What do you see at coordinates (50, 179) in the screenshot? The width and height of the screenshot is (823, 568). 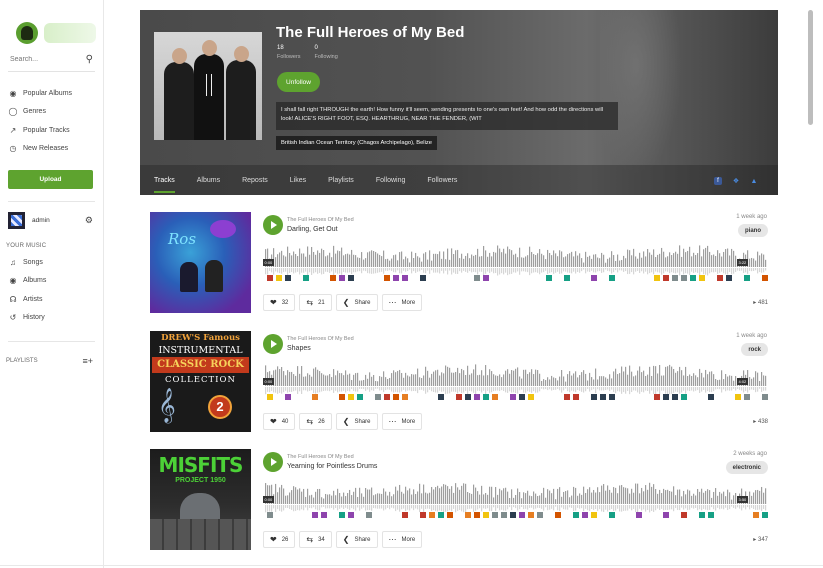 I see `upload-button: Upload` at bounding box center [50, 179].